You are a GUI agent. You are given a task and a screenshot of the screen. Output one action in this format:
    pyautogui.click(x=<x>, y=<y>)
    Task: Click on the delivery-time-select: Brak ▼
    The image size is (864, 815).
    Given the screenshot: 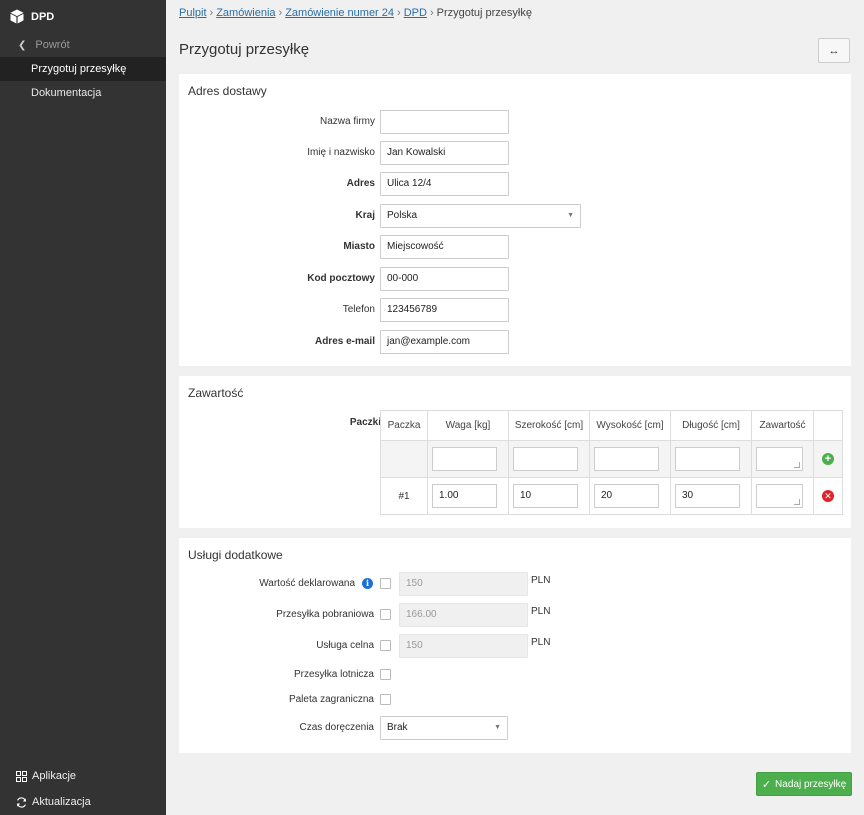 What is the action you would take?
    pyautogui.click(x=444, y=728)
    